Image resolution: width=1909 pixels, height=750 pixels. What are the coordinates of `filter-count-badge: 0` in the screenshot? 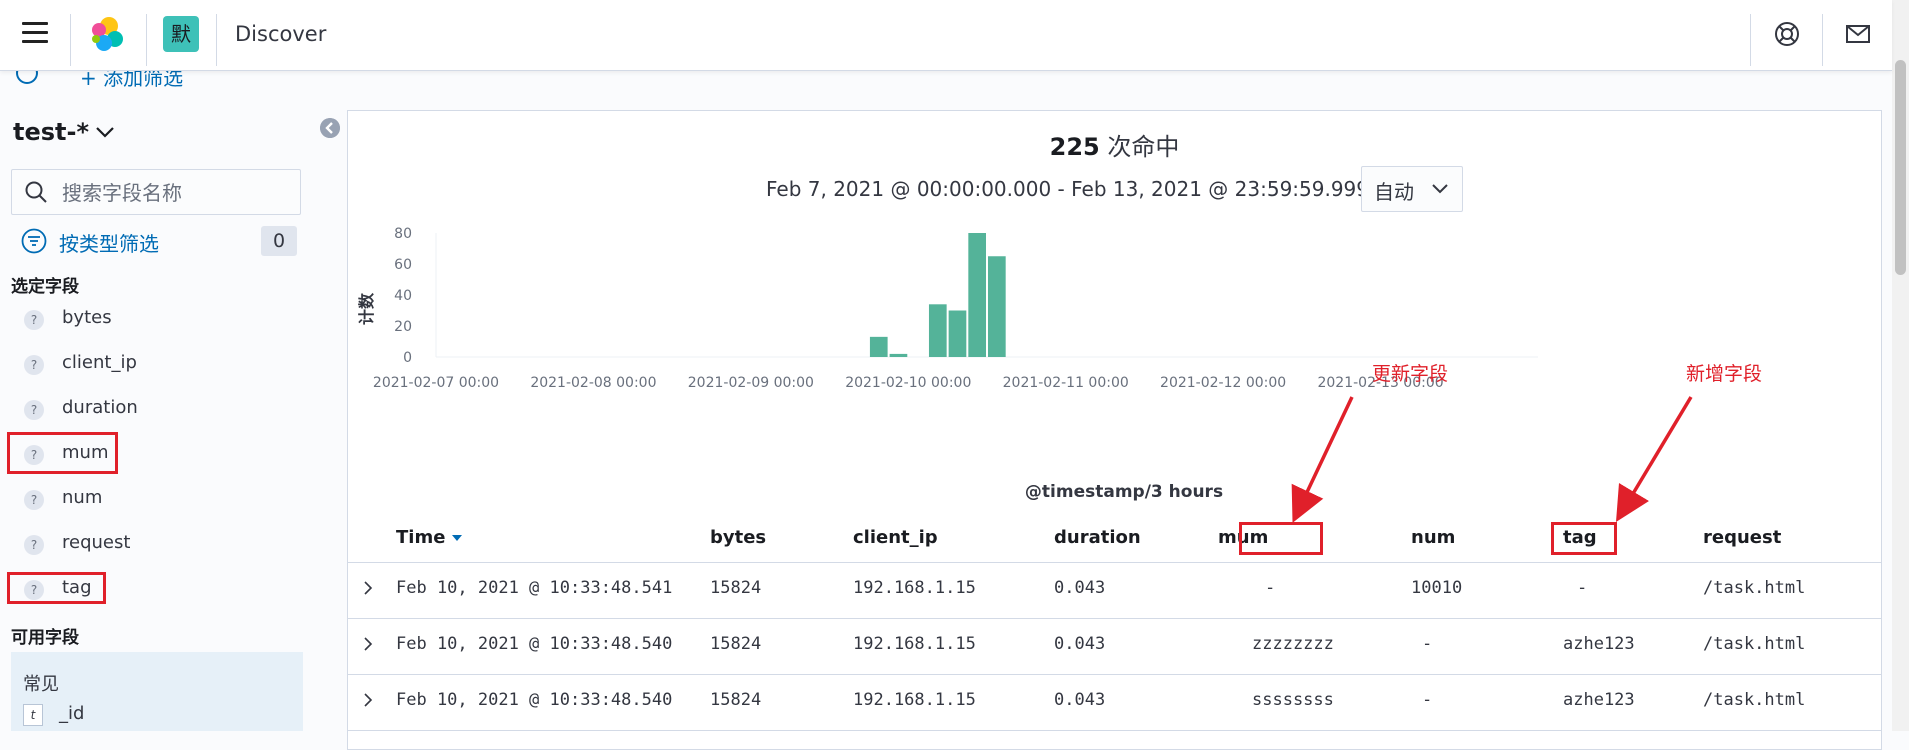 It's located at (279, 241).